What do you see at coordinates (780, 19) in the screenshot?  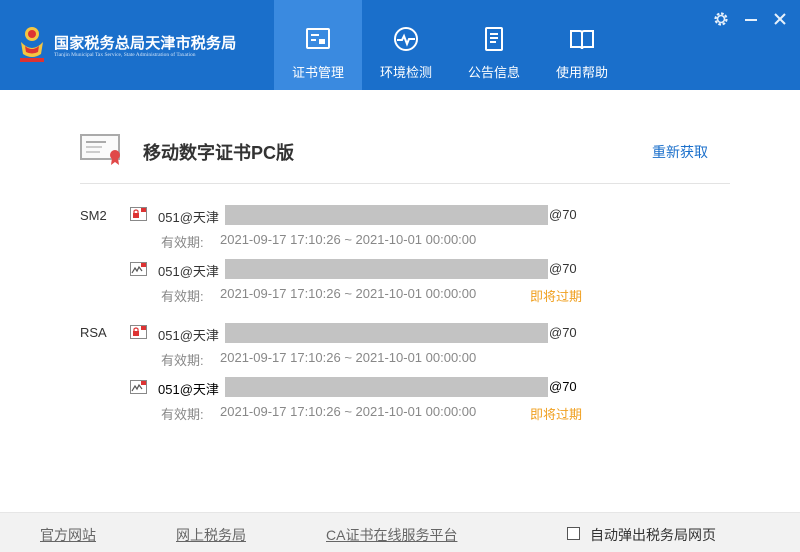 I see `close-icon` at bounding box center [780, 19].